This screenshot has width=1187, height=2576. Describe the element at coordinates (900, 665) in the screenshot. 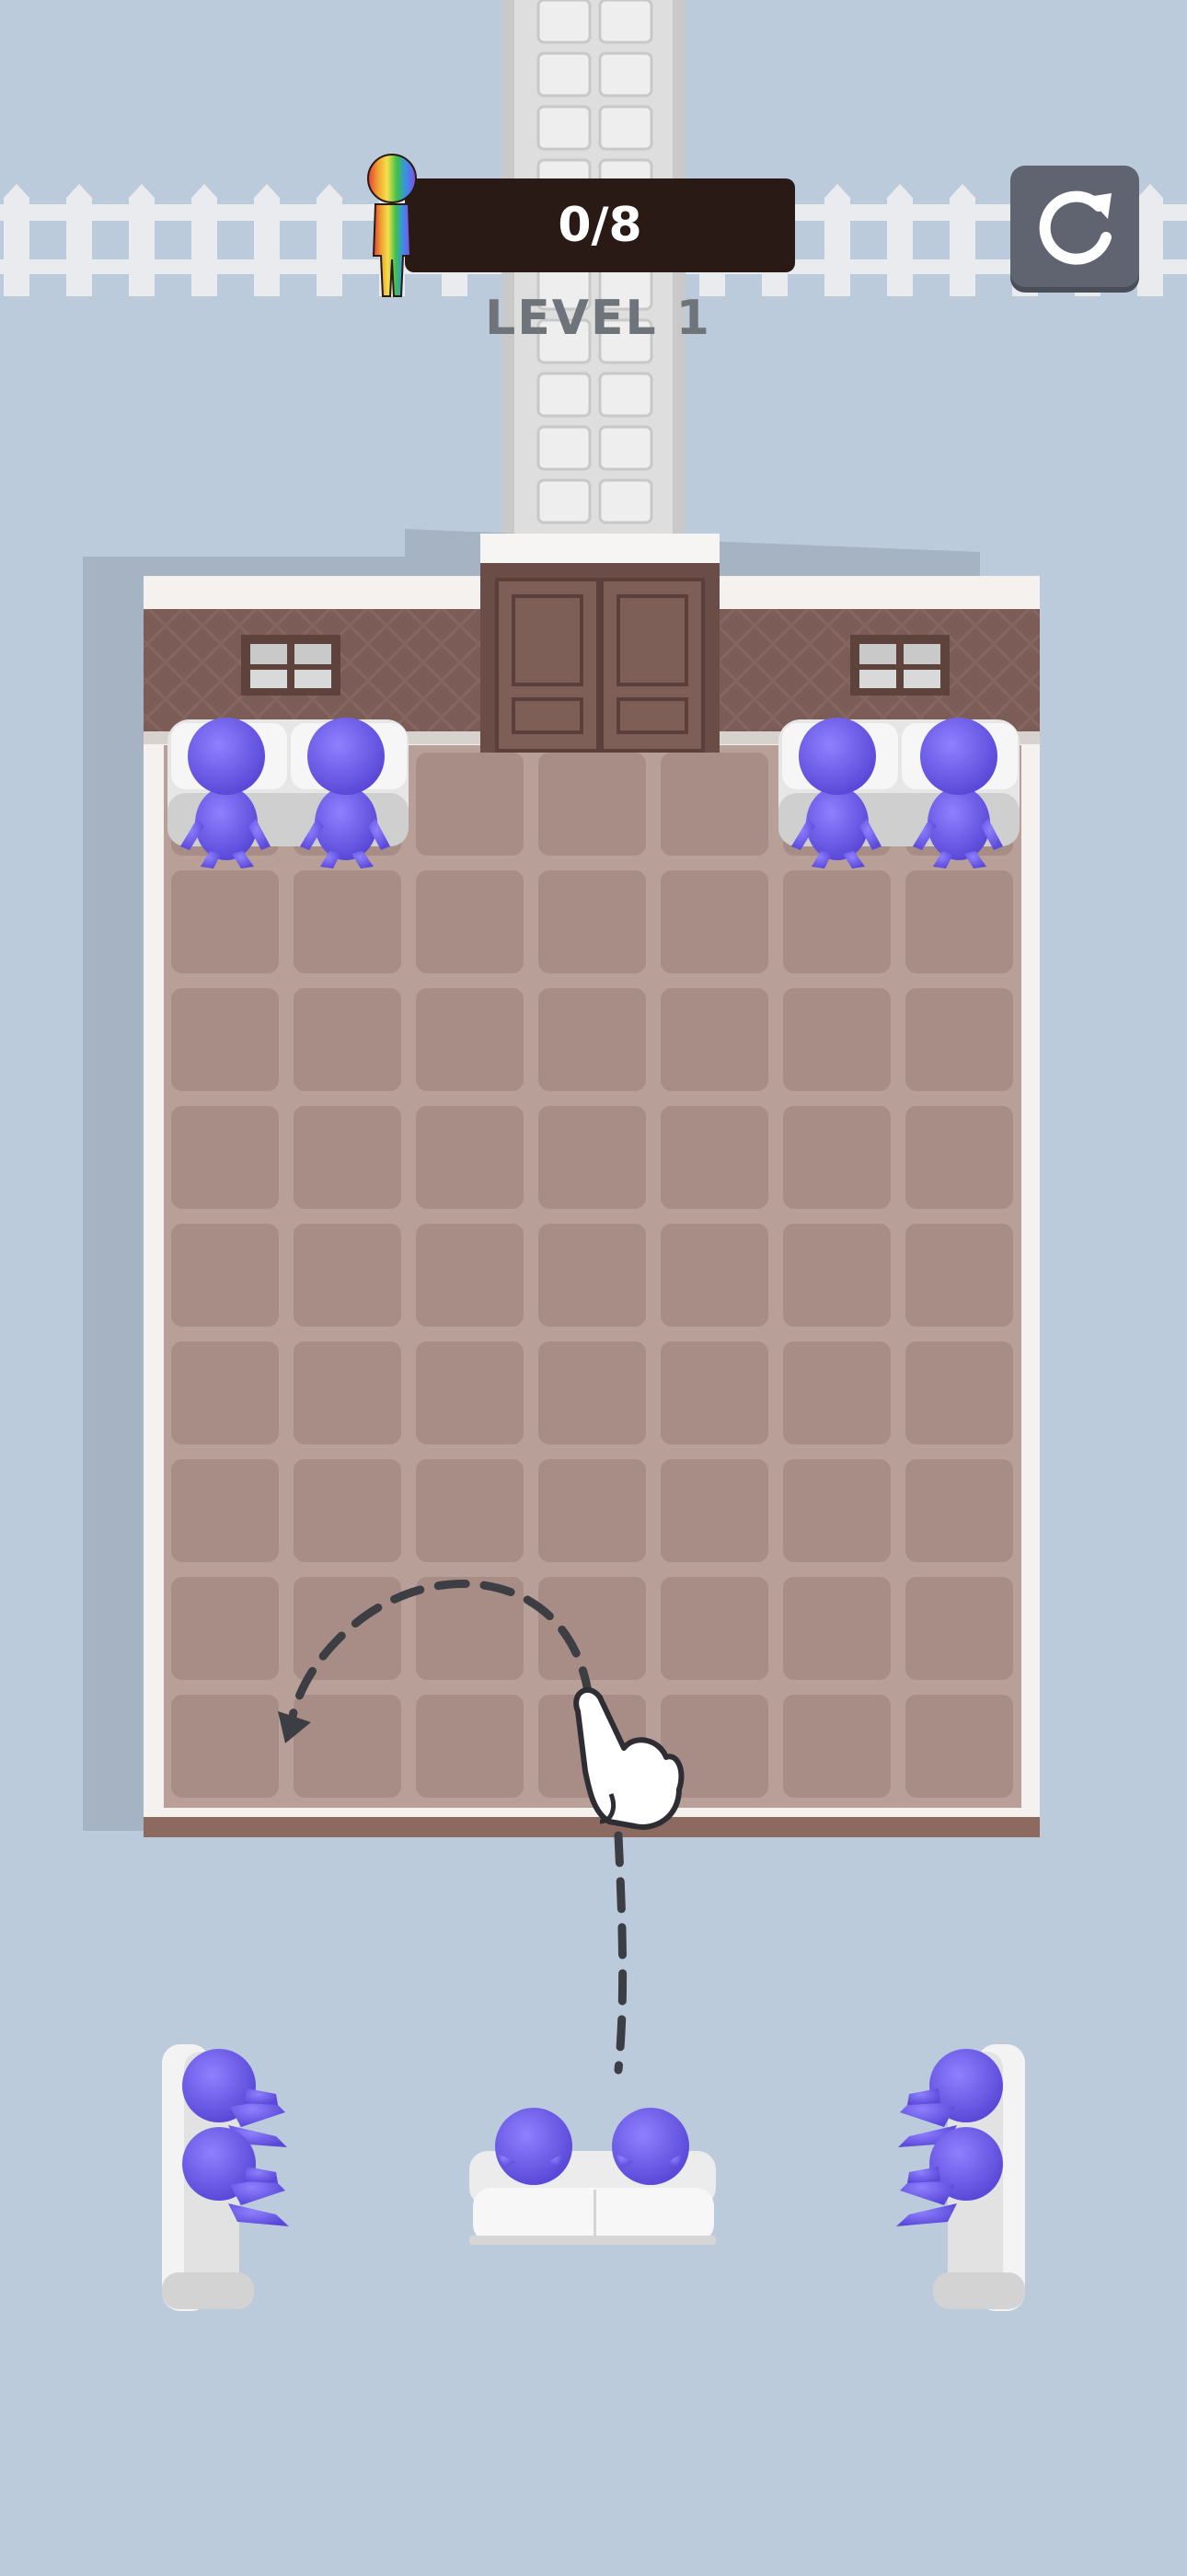

I see `window-right` at that location.